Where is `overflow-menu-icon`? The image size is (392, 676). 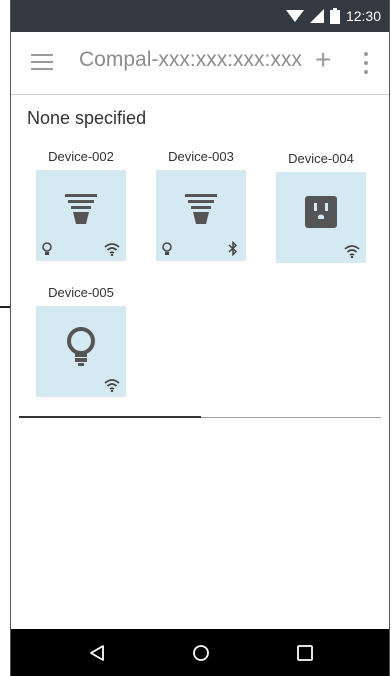
overflow-menu-icon is located at coordinates (366, 63).